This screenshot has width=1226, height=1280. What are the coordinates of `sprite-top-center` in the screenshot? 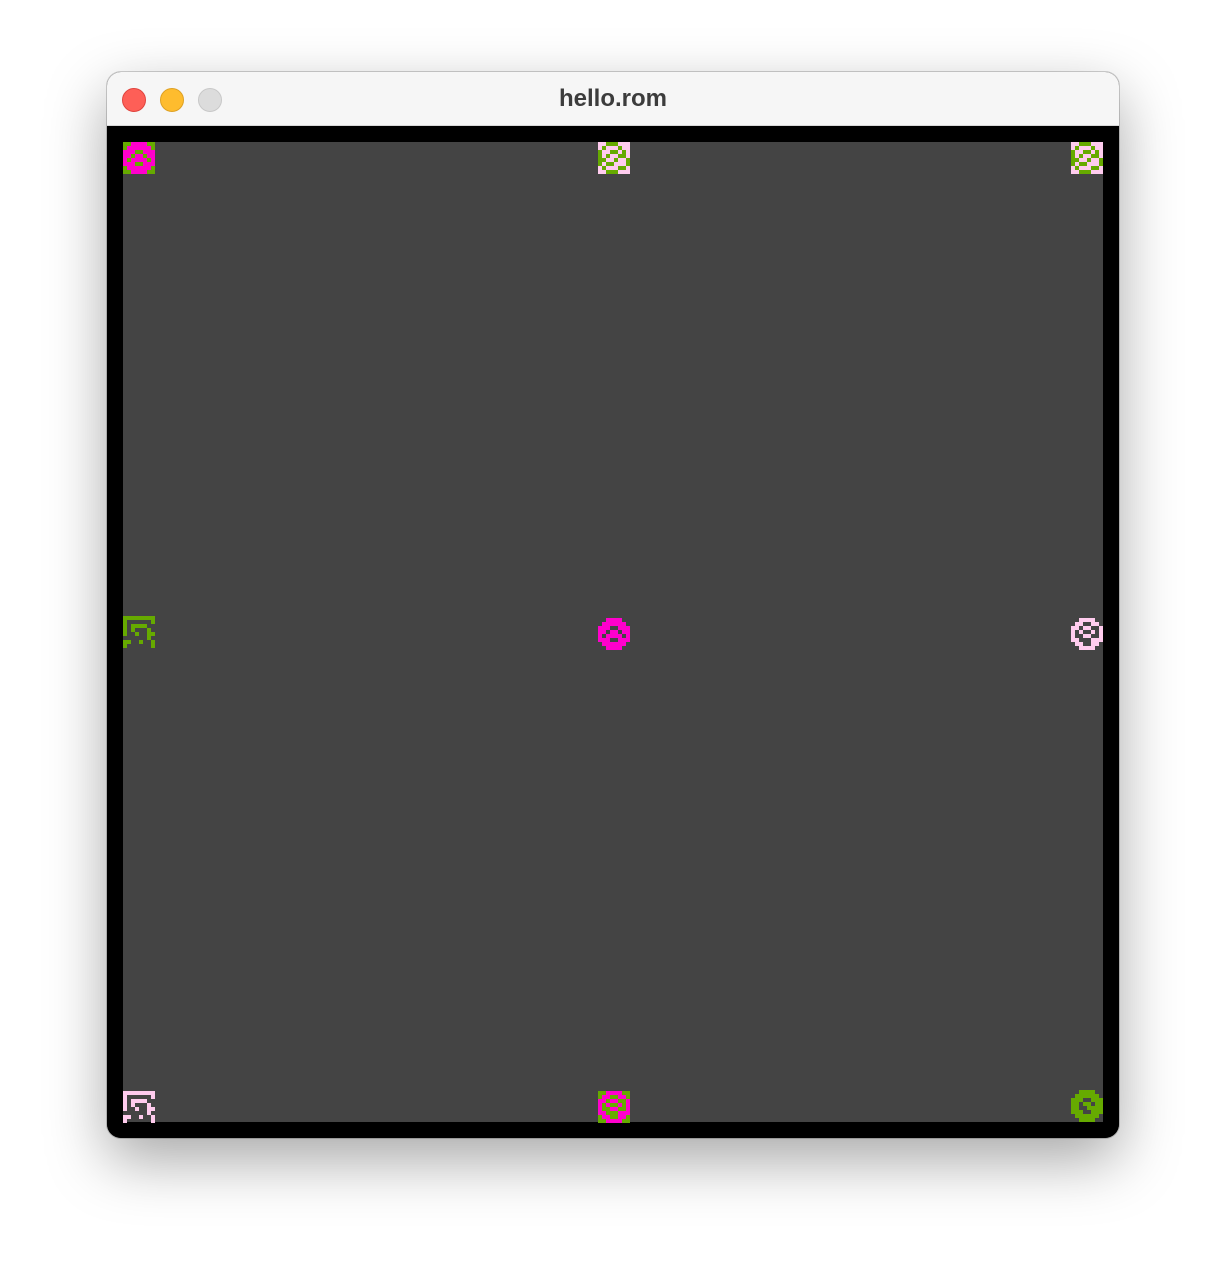 It's located at (614, 158).